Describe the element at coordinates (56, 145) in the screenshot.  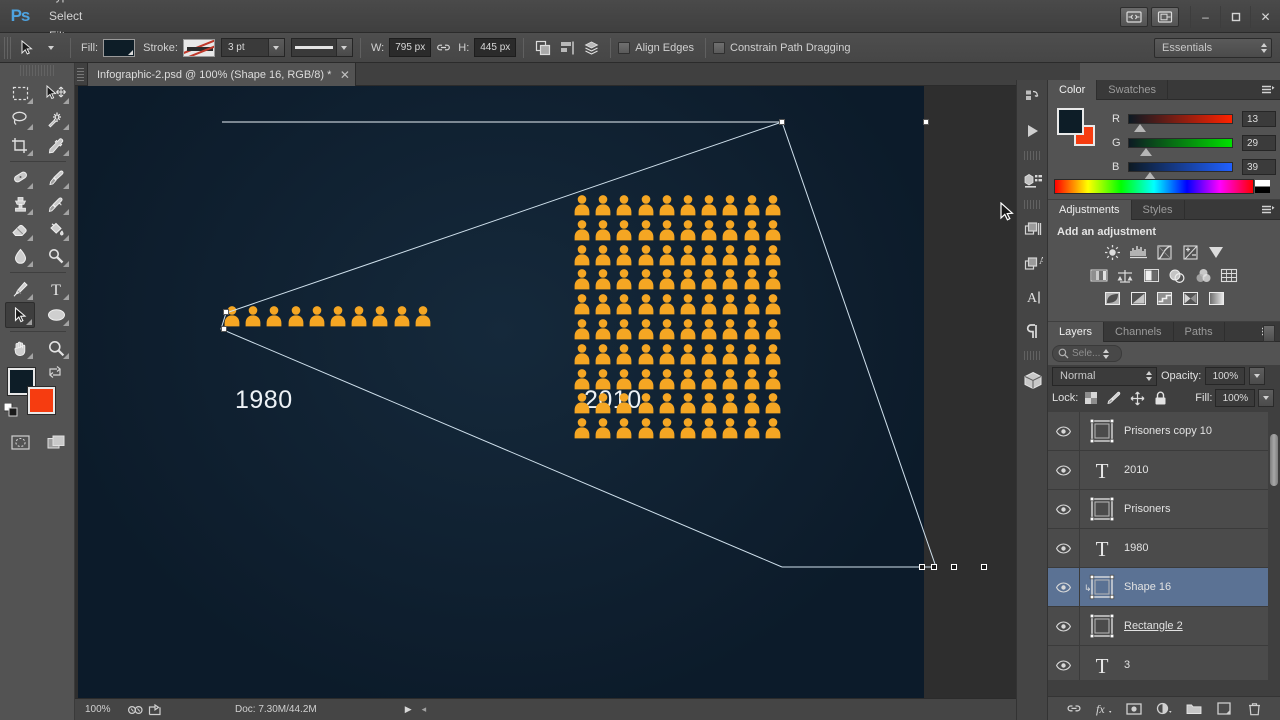
I see `eyedropper-tool` at that location.